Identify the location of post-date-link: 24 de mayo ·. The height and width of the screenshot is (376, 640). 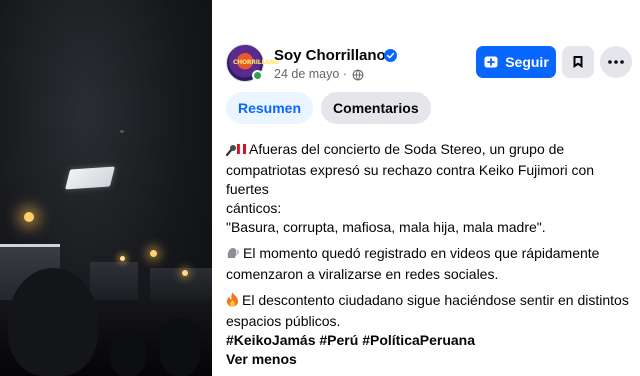
(310, 74).